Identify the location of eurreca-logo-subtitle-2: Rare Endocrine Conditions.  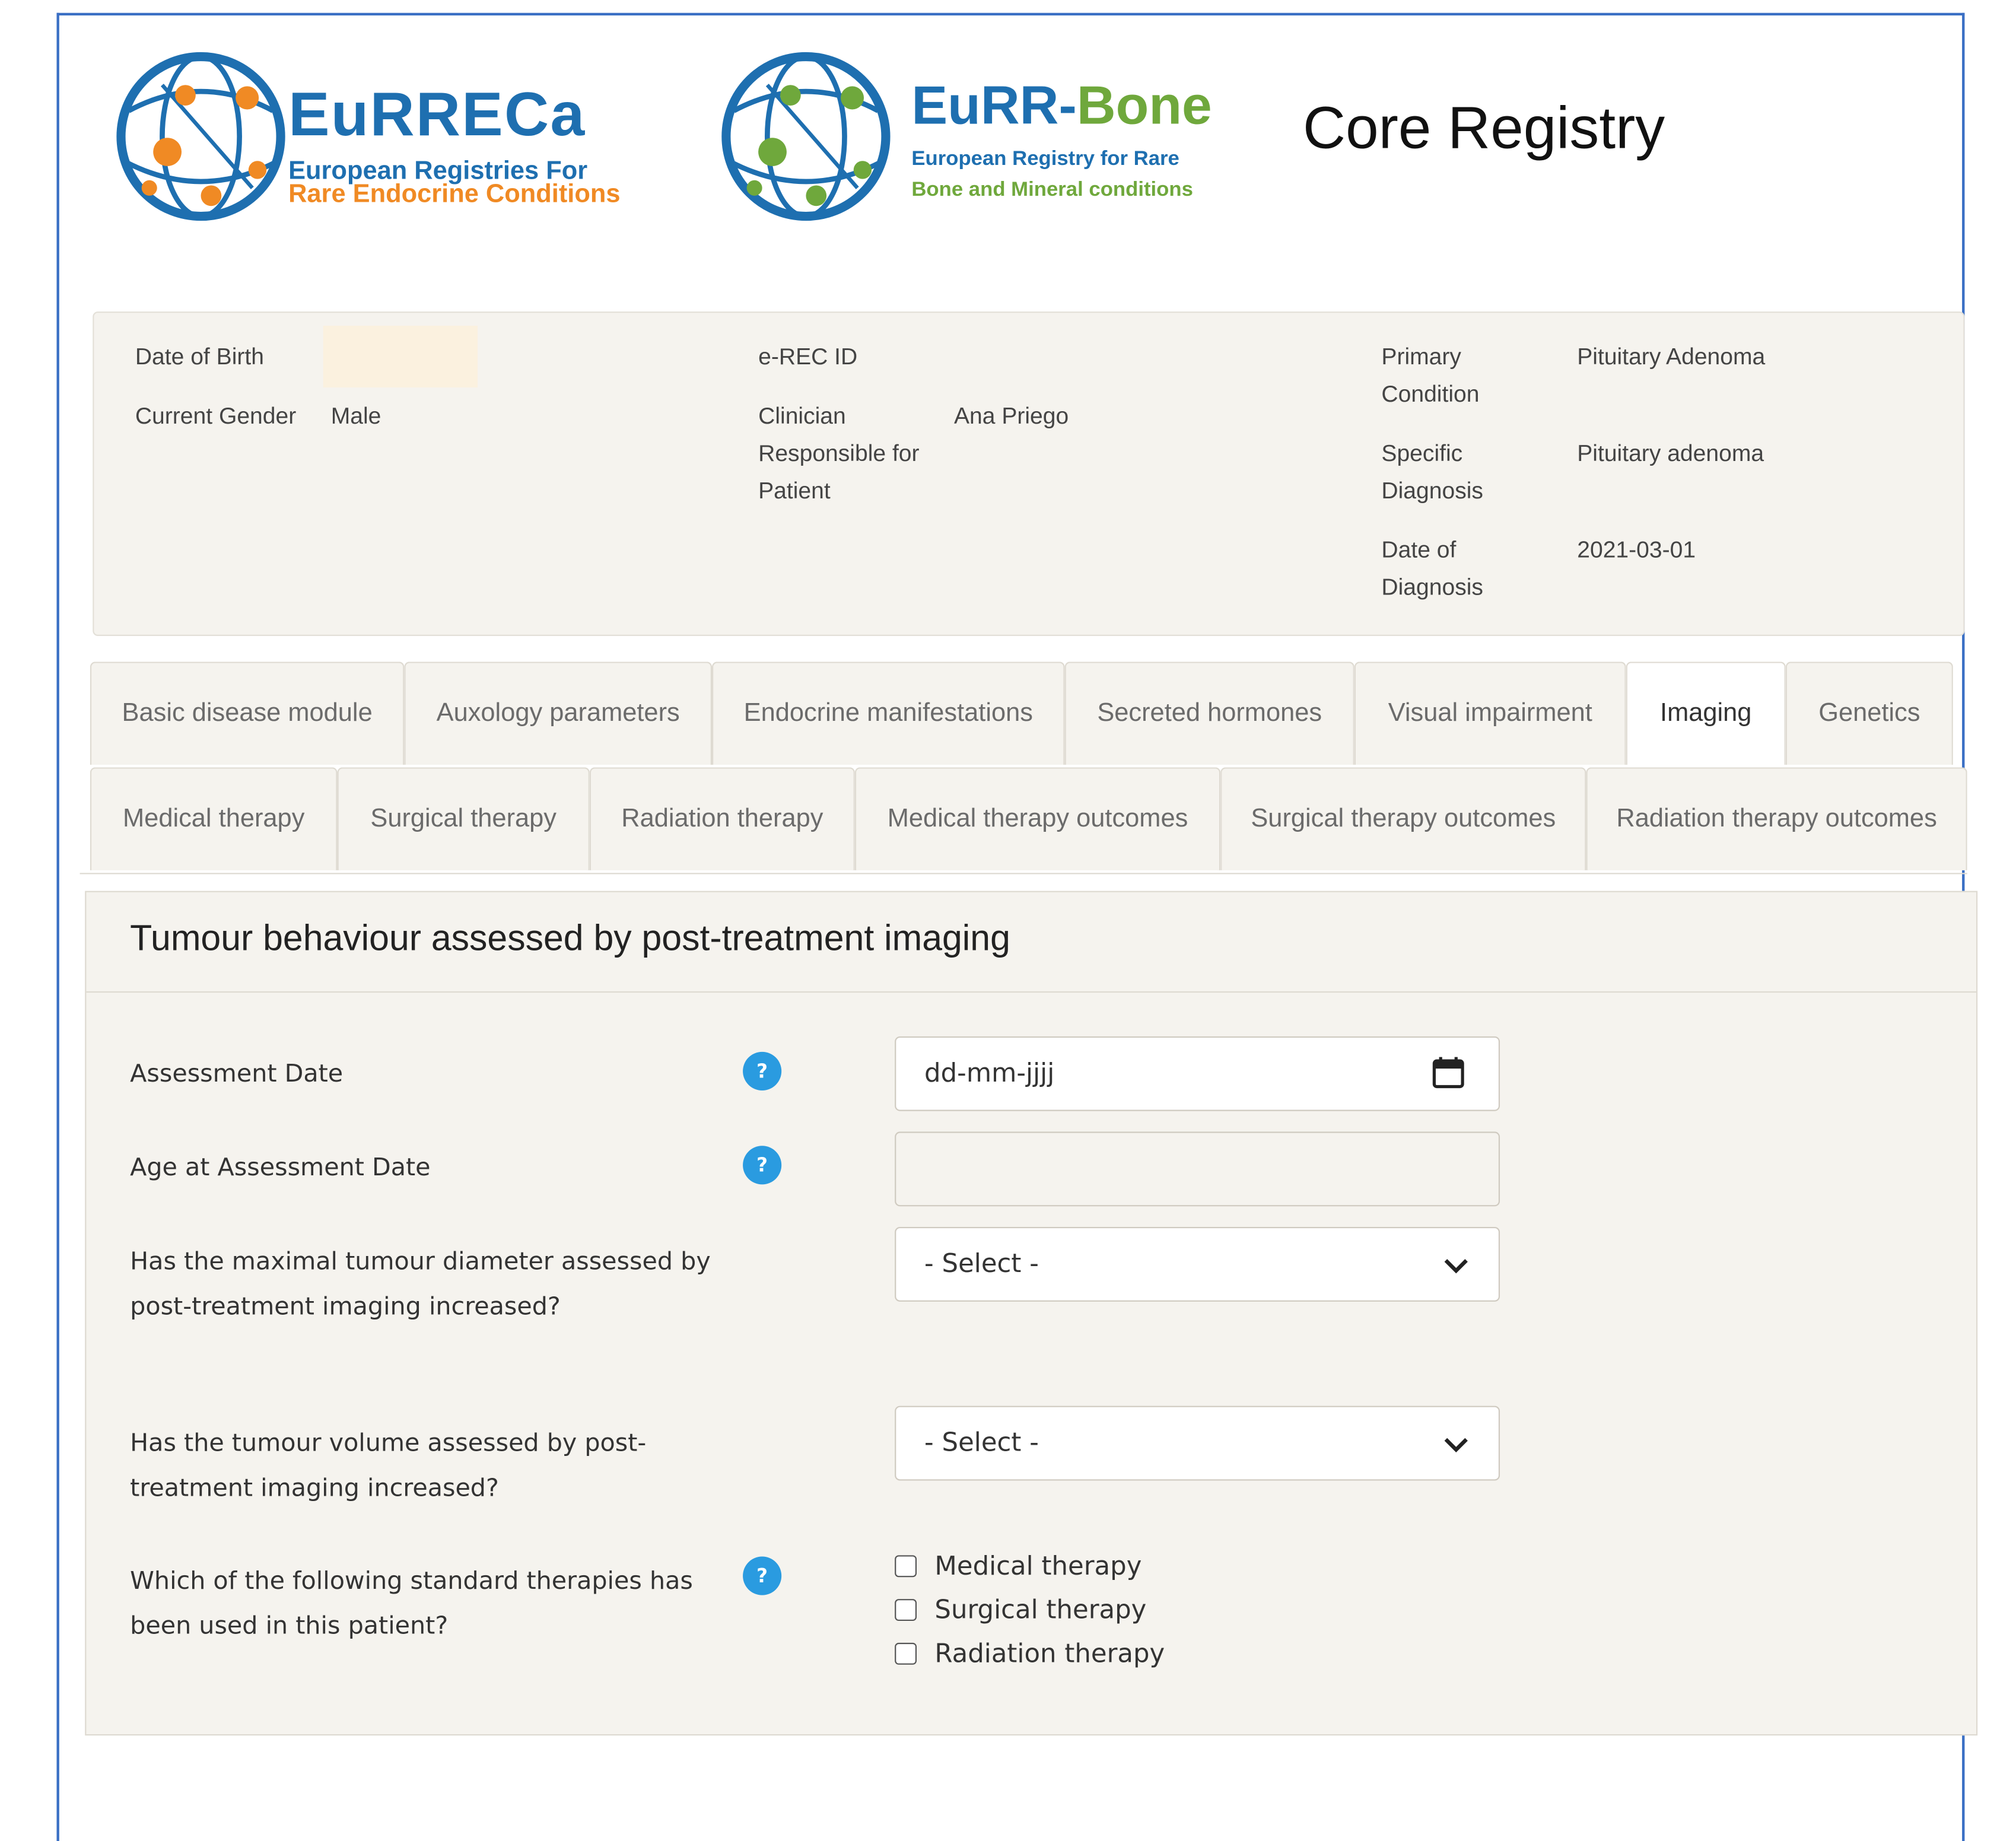
(455, 194).